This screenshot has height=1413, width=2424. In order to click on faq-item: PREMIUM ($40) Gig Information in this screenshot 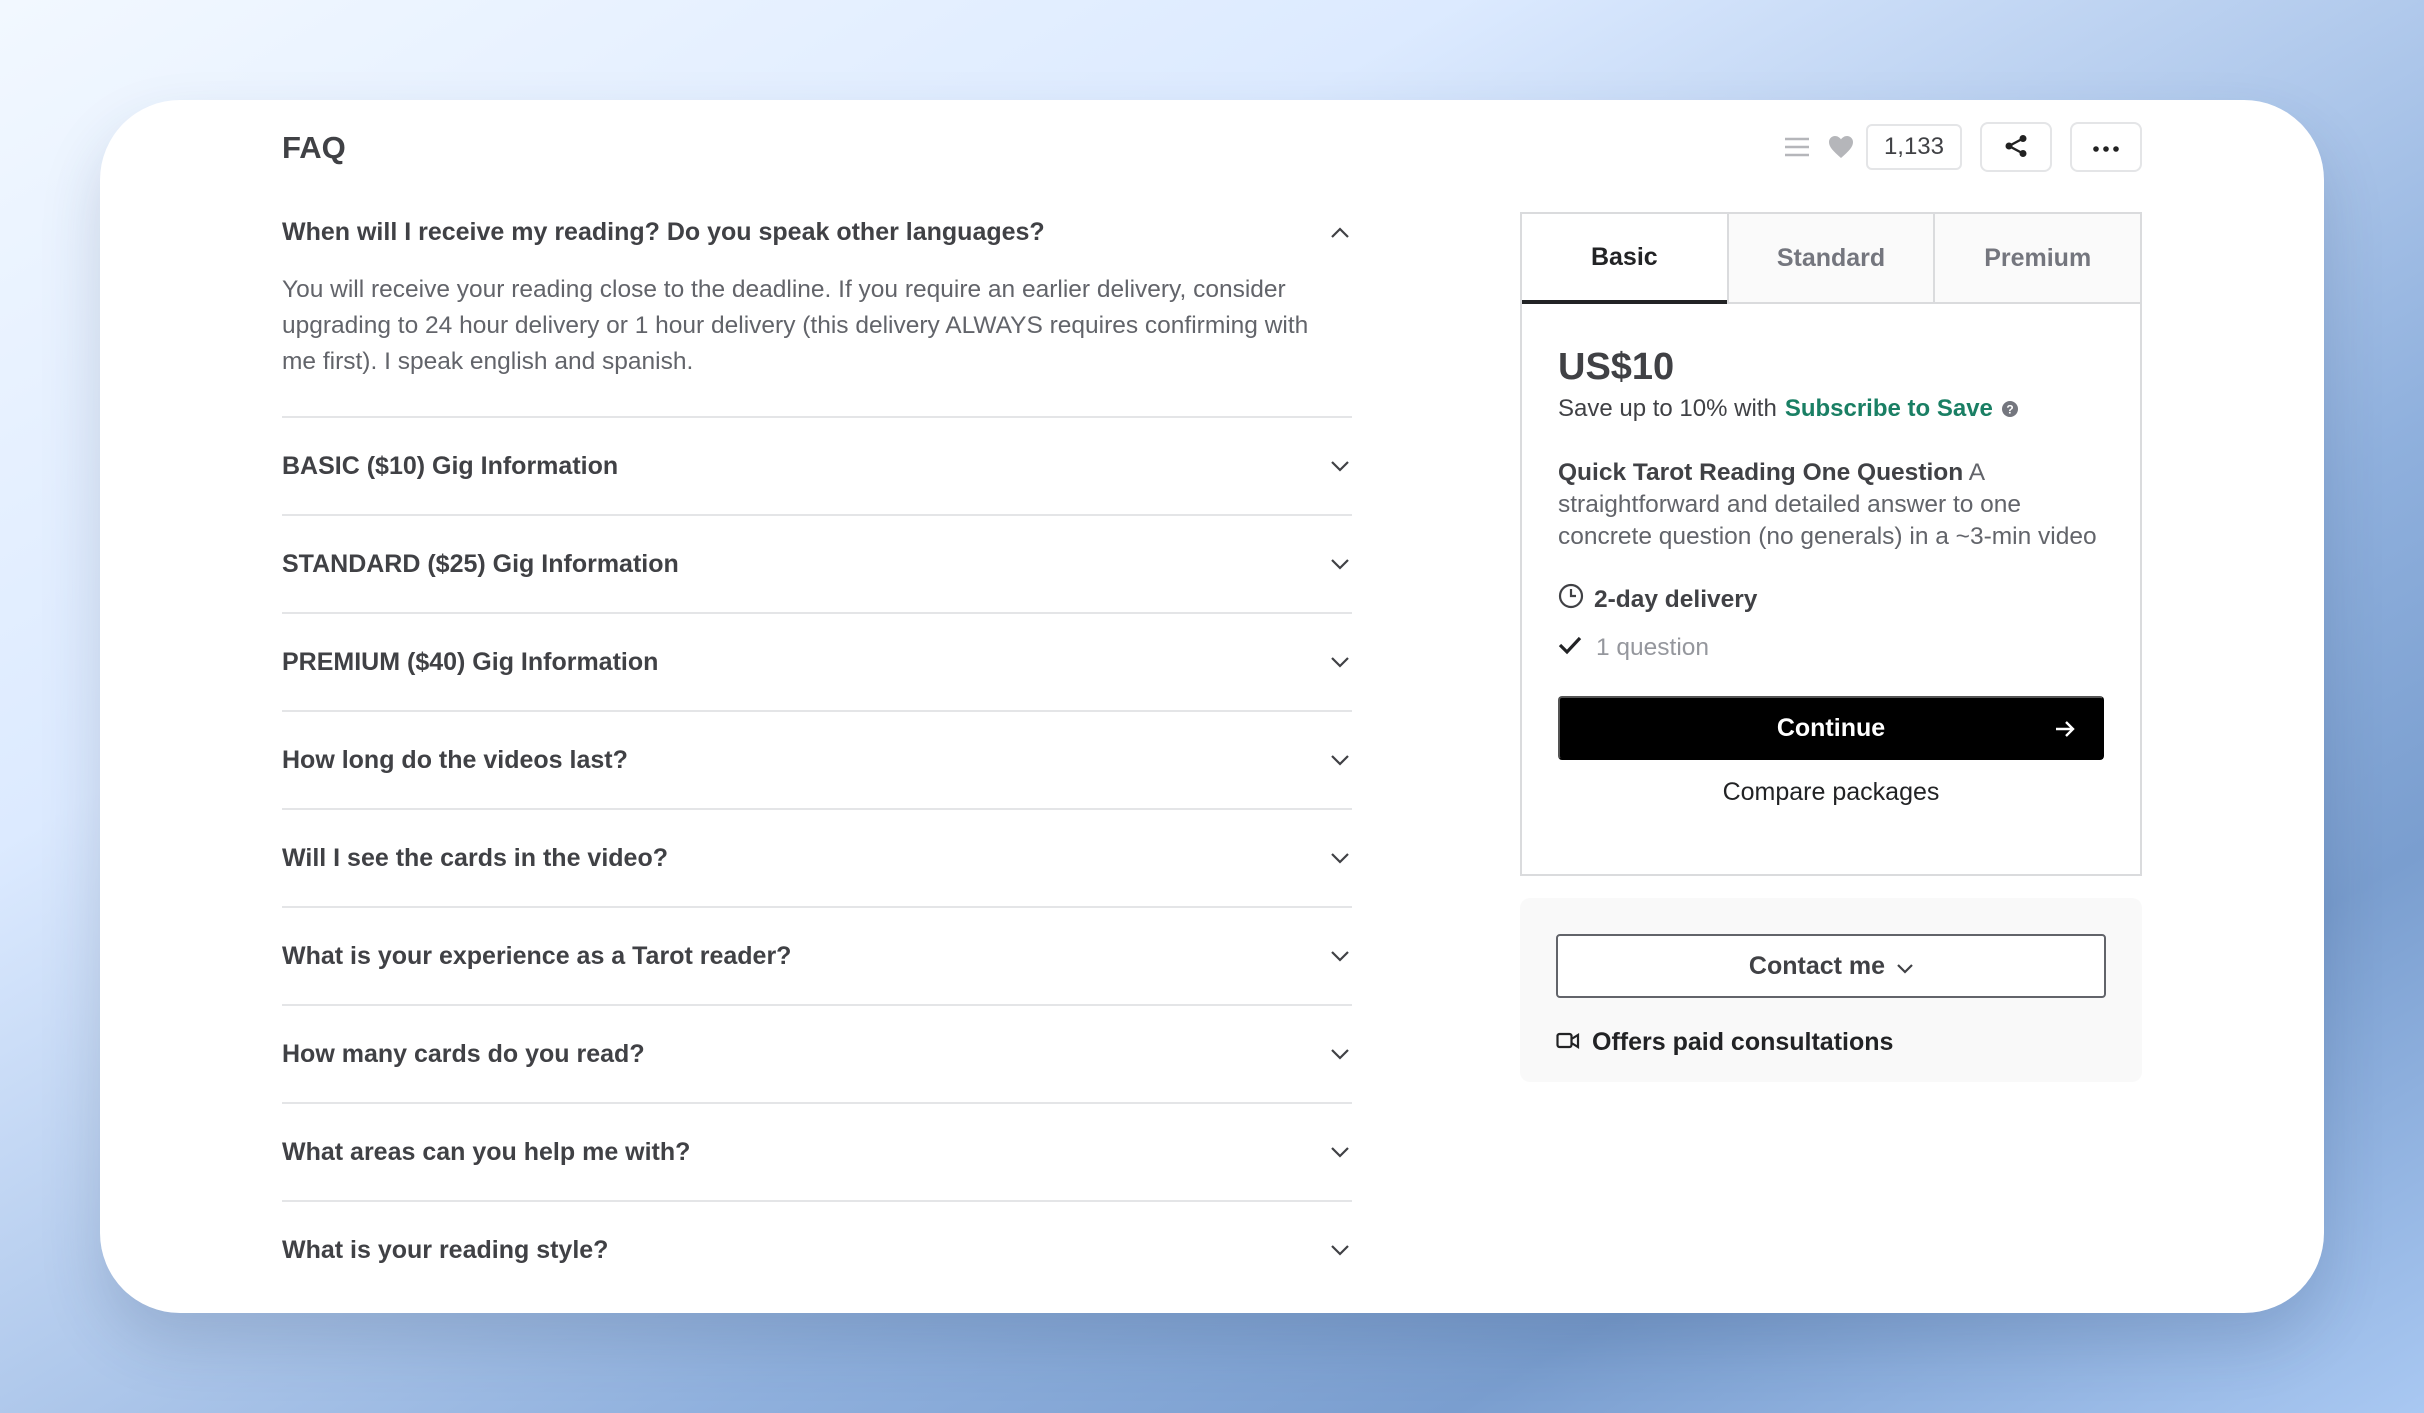, I will do `click(817, 663)`.